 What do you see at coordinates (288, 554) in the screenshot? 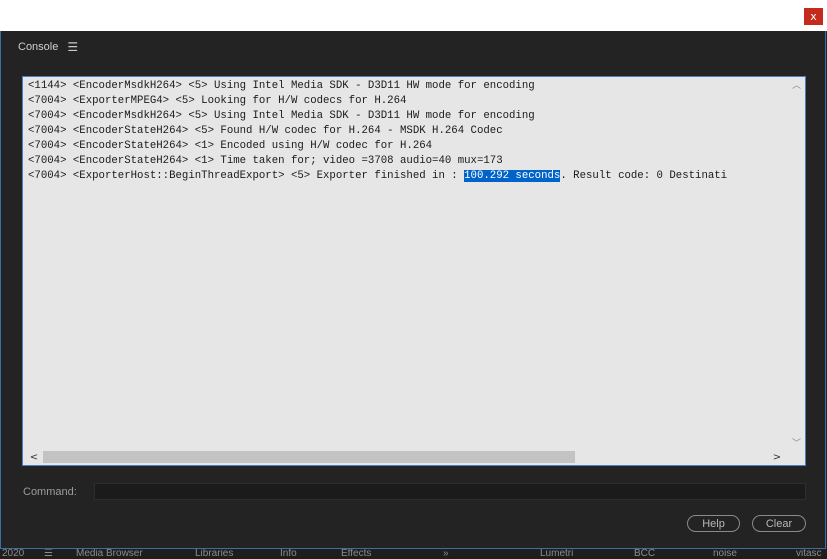
I see `tab-info: Info` at bounding box center [288, 554].